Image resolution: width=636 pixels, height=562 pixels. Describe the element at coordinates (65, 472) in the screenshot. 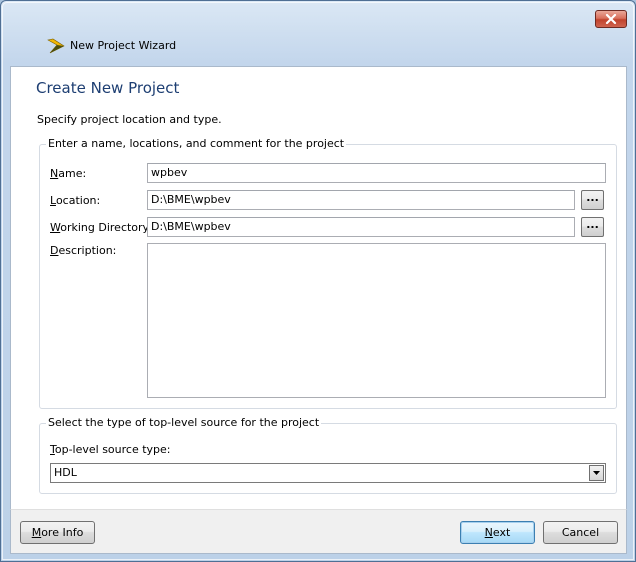

I see `source-type-selected-value: HDL` at that location.